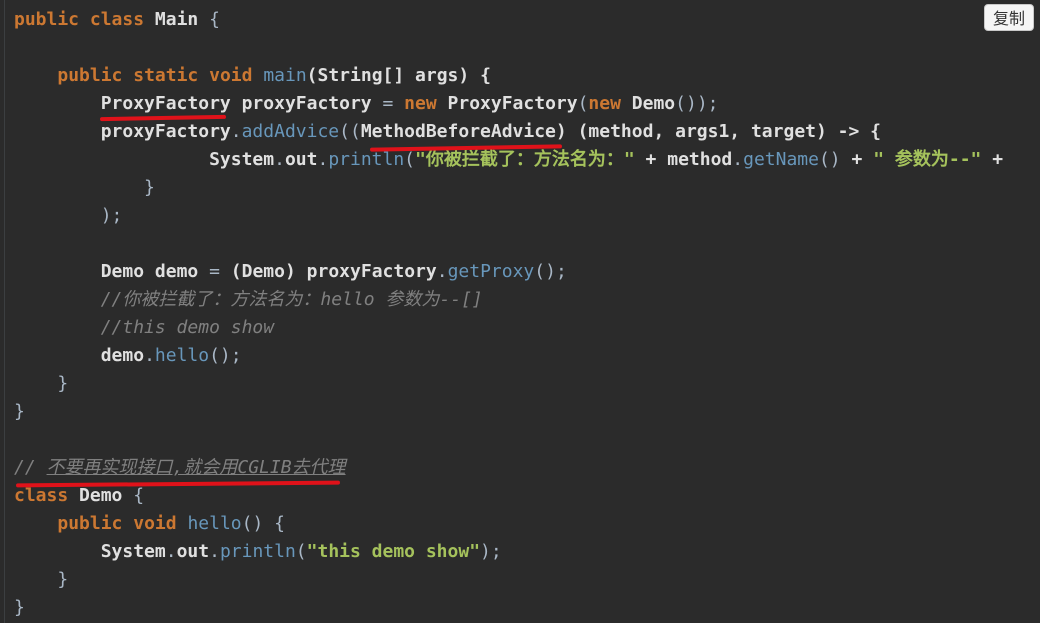  Describe the element at coordinates (718, 131) in the screenshot. I see `lambda-params: ) (method, args1, target) -> {` at that location.